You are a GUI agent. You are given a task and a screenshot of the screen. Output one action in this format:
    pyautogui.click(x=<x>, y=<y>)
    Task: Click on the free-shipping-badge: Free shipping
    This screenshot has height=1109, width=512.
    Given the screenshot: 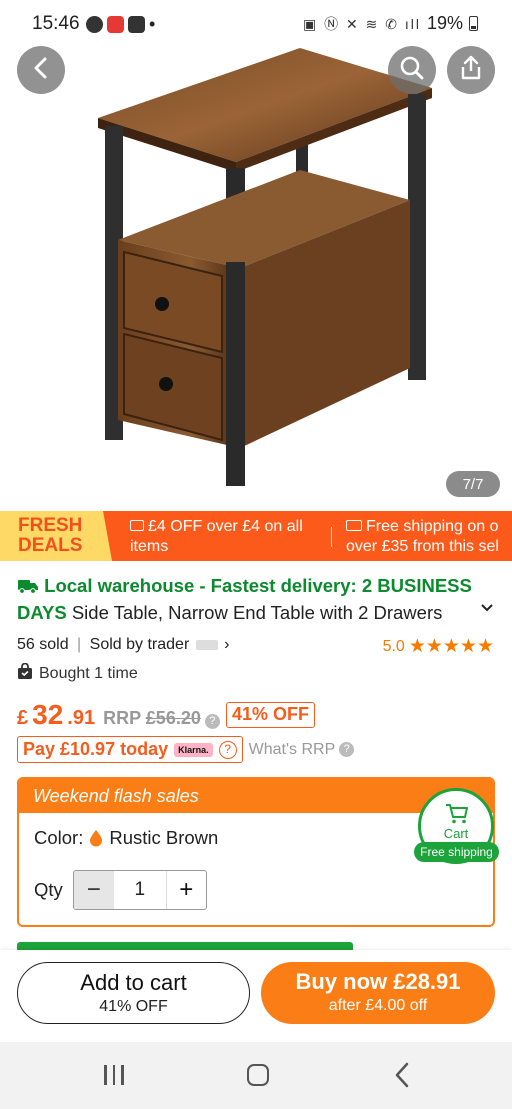 What is the action you would take?
    pyautogui.click(x=456, y=852)
    